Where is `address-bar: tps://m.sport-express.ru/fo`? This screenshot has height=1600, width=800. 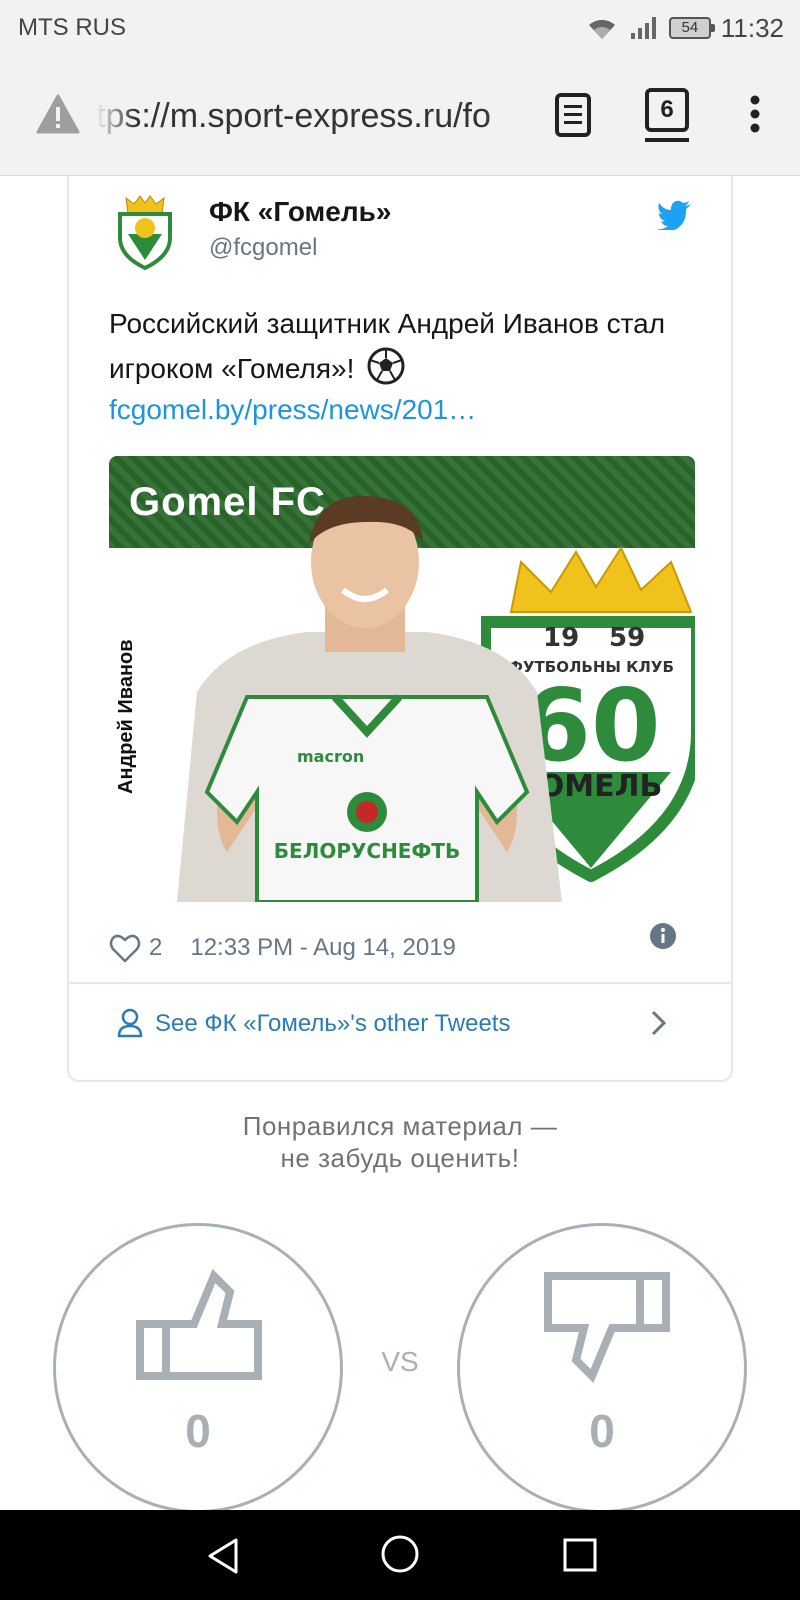 address-bar: tps://m.sport-express.ru/fo is located at coordinates (311, 116).